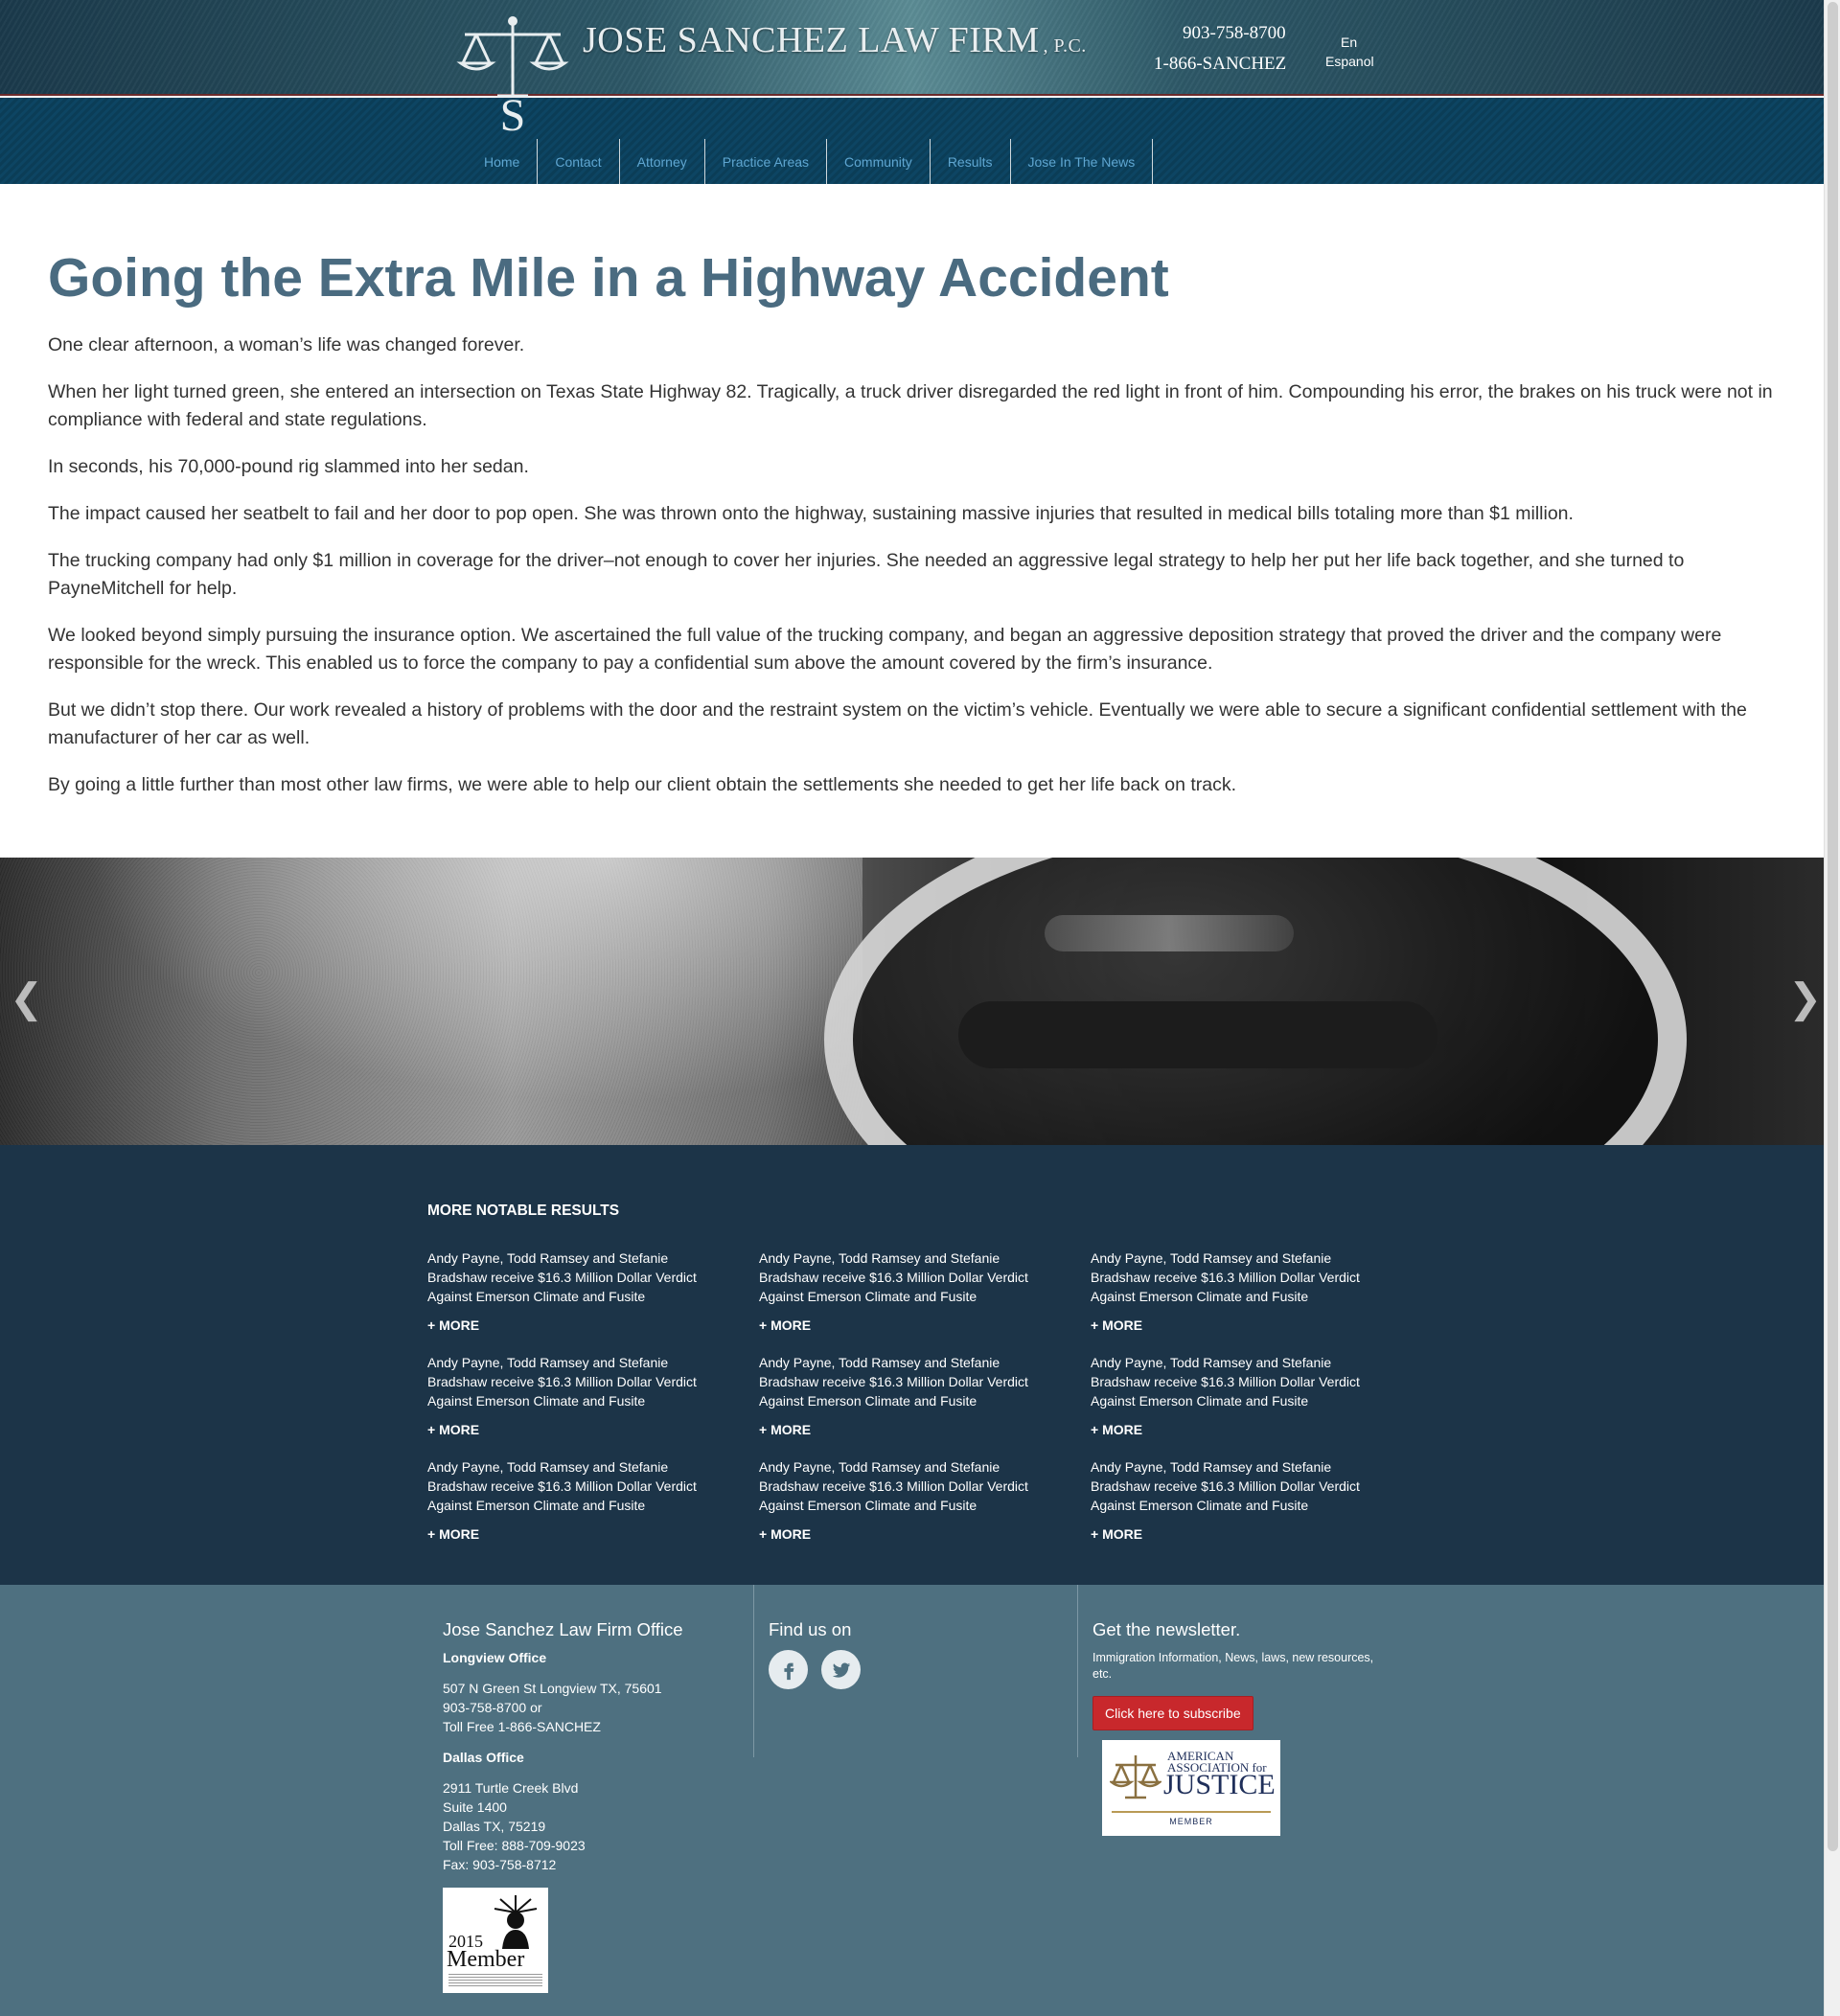 This screenshot has width=1840, height=2016. I want to click on facebook-icon, so click(788, 1669).